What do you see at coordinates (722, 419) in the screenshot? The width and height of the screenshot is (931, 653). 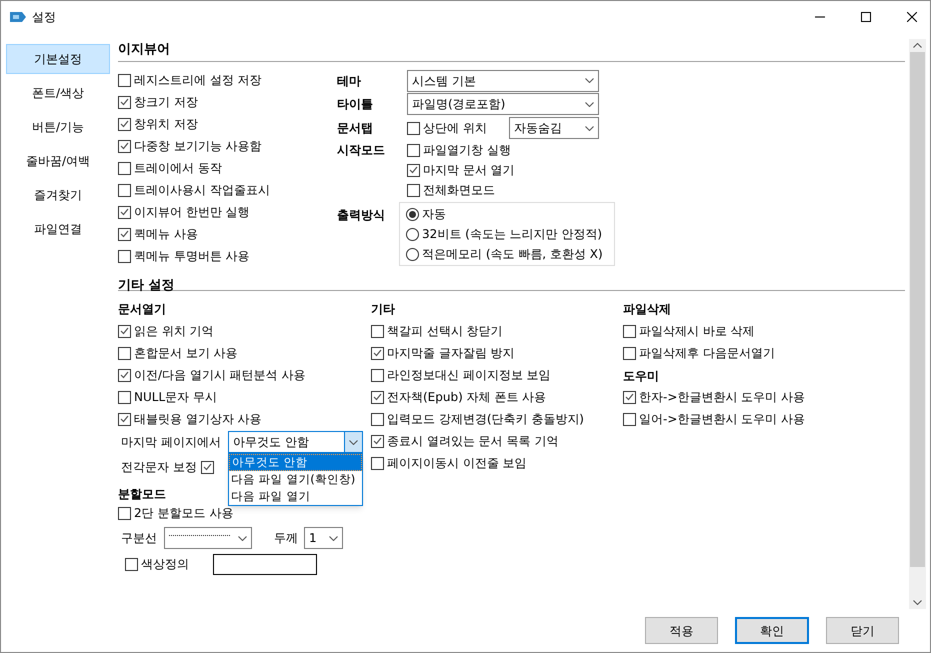 I see `checkbox-label: 일어->한글변환시 도우미 사용` at bounding box center [722, 419].